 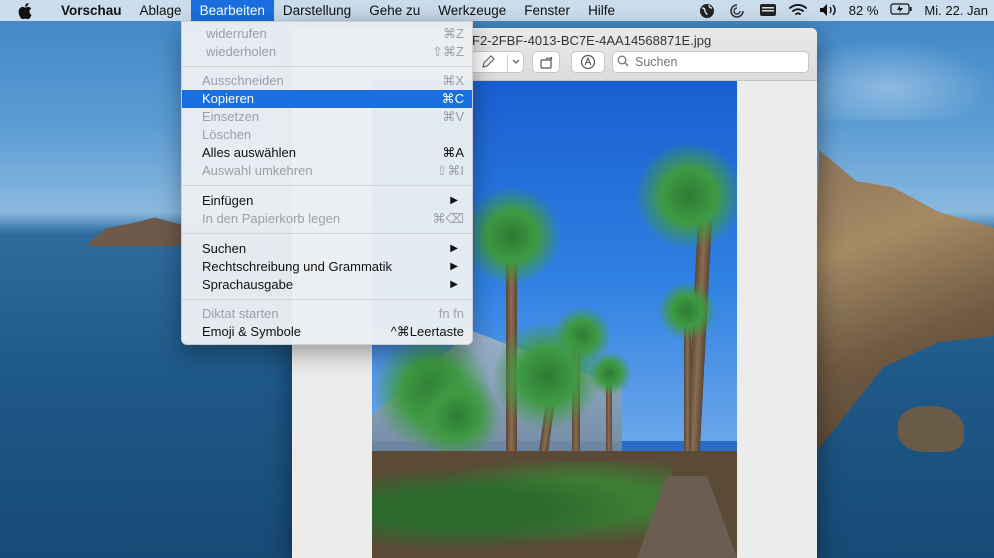 What do you see at coordinates (91, 10) in the screenshot?
I see `menu-app-vorschau: Vorschau` at bounding box center [91, 10].